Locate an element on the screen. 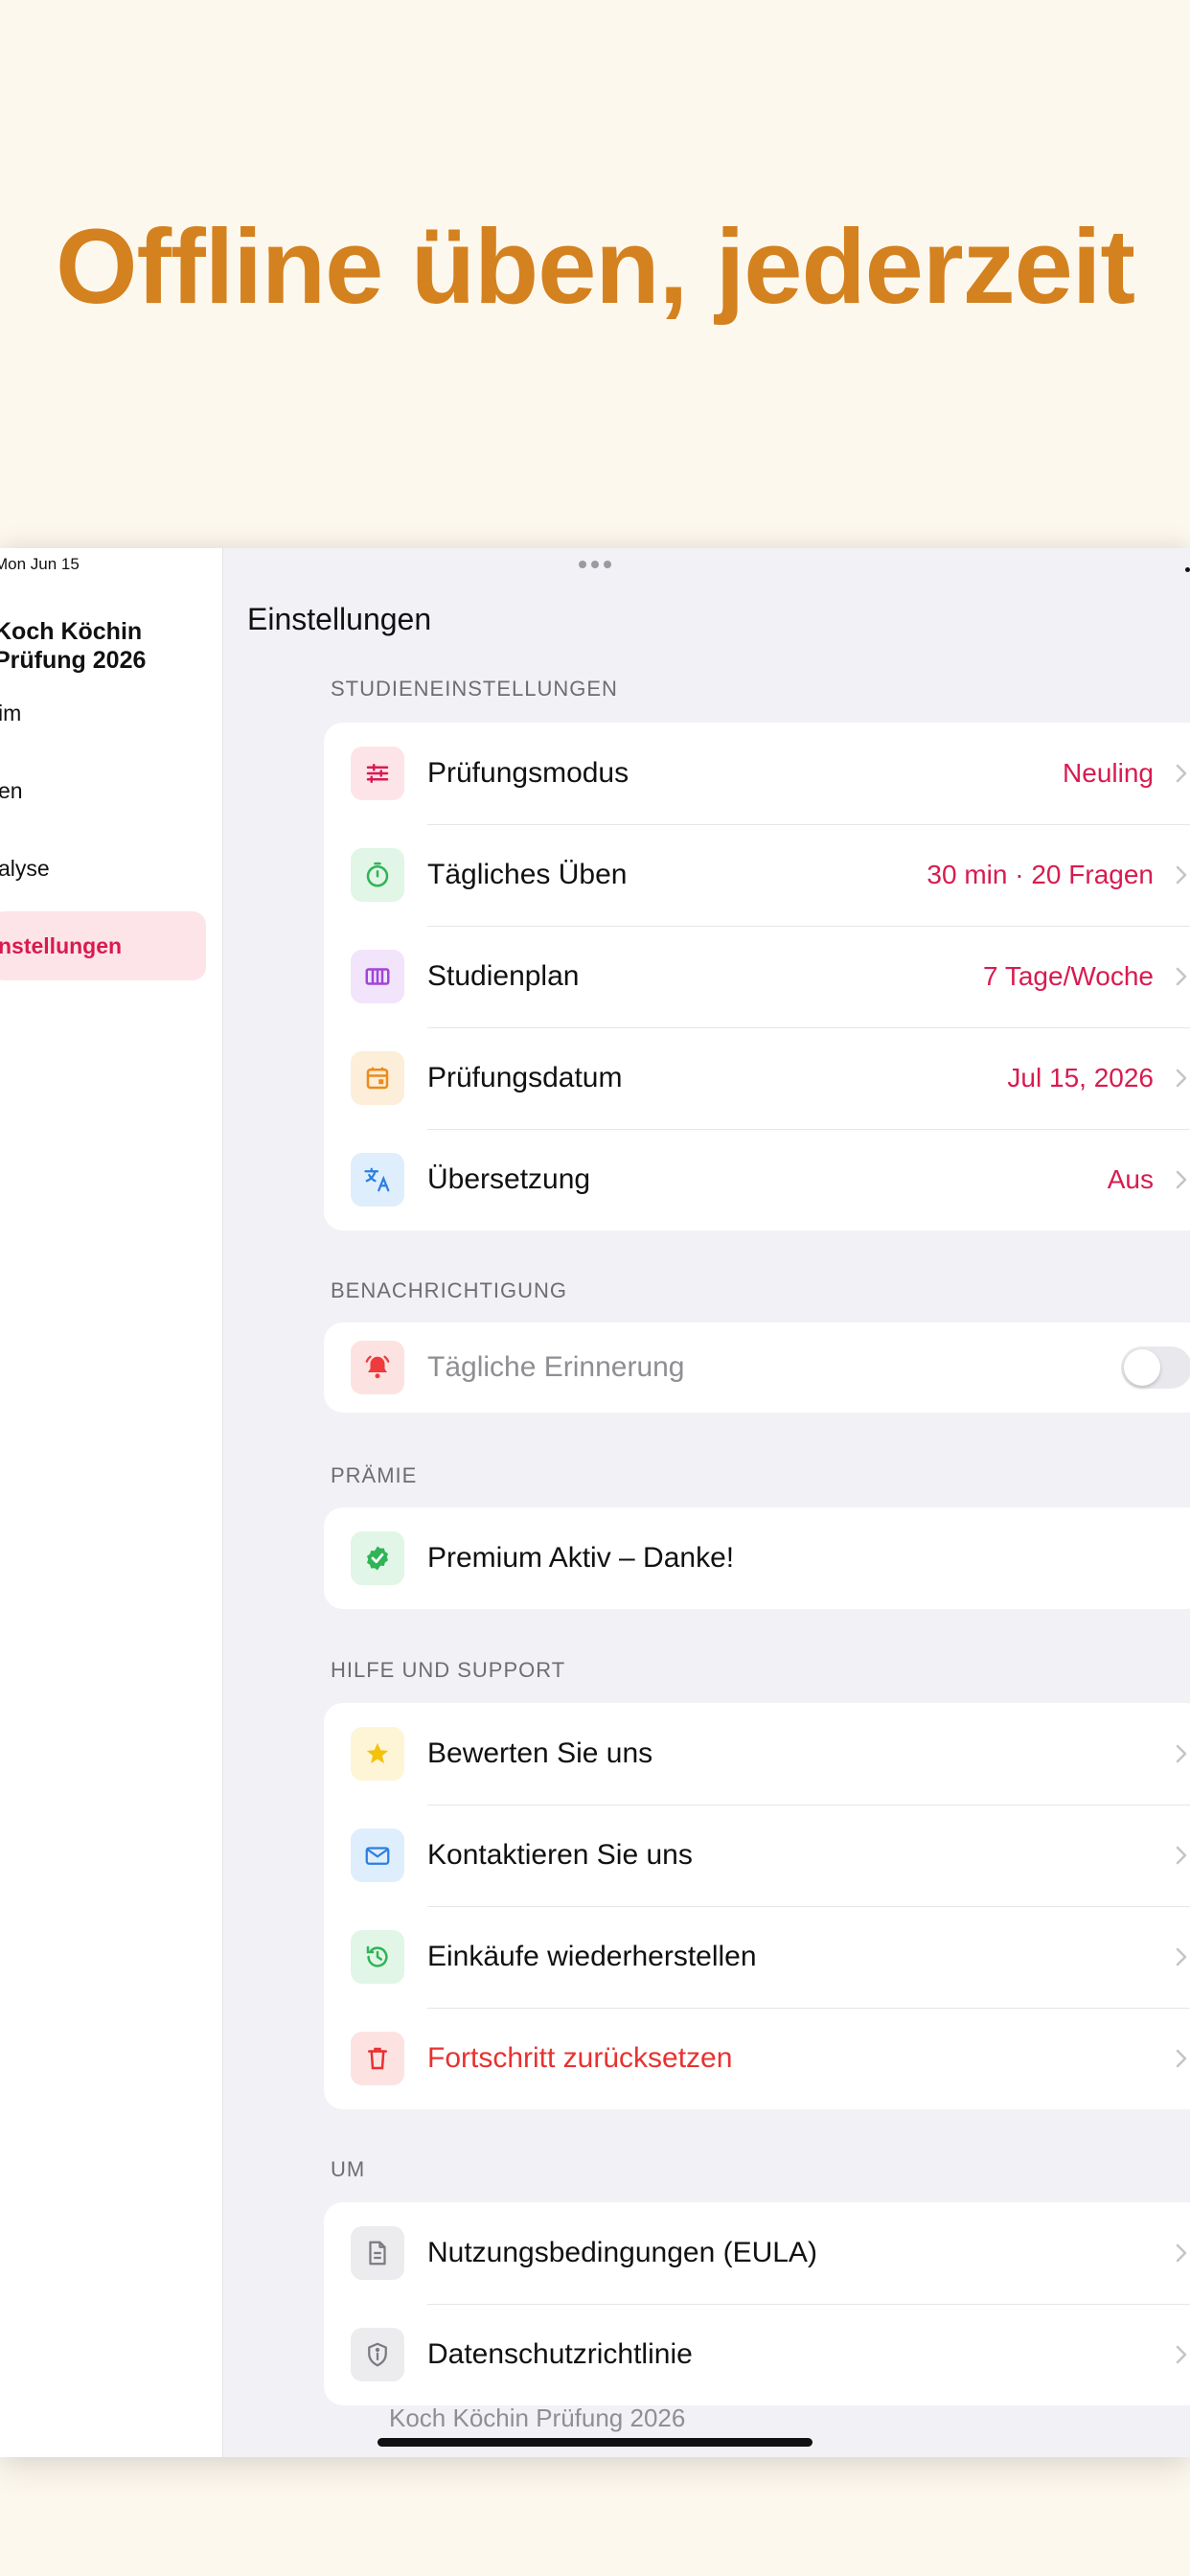 Image resolution: width=1190 pixels, height=2576 pixels. trash-icon is located at coordinates (378, 2058).